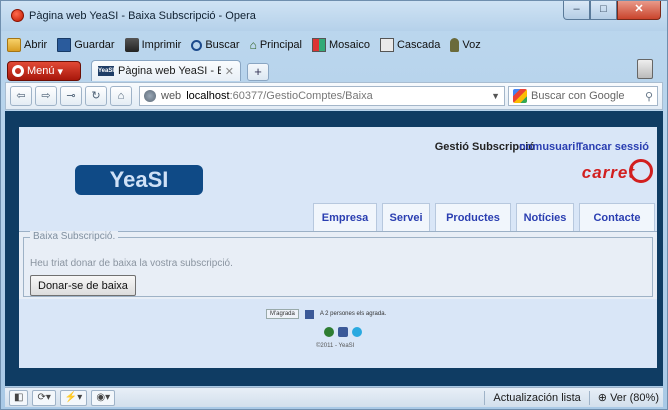 This screenshot has width=668, height=410. I want to click on twitter-icon, so click(357, 332).